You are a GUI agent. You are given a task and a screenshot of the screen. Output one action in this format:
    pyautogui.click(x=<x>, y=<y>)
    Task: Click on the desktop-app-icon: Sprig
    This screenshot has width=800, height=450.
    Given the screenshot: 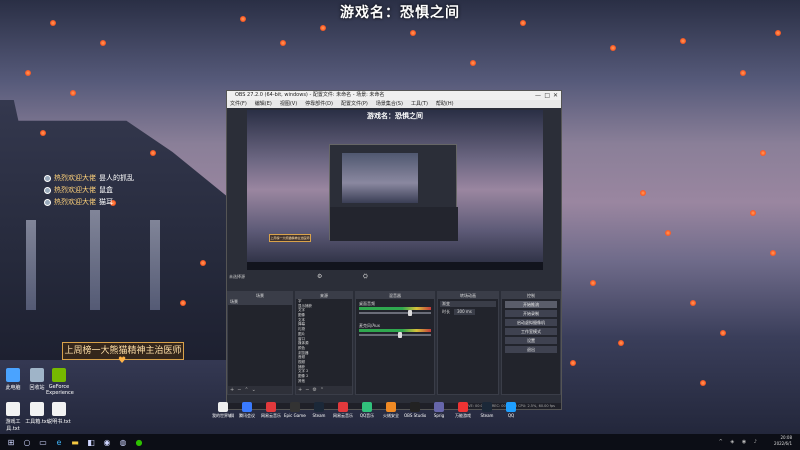 What is the action you would take?
    pyautogui.click(x=439, y=410)
    